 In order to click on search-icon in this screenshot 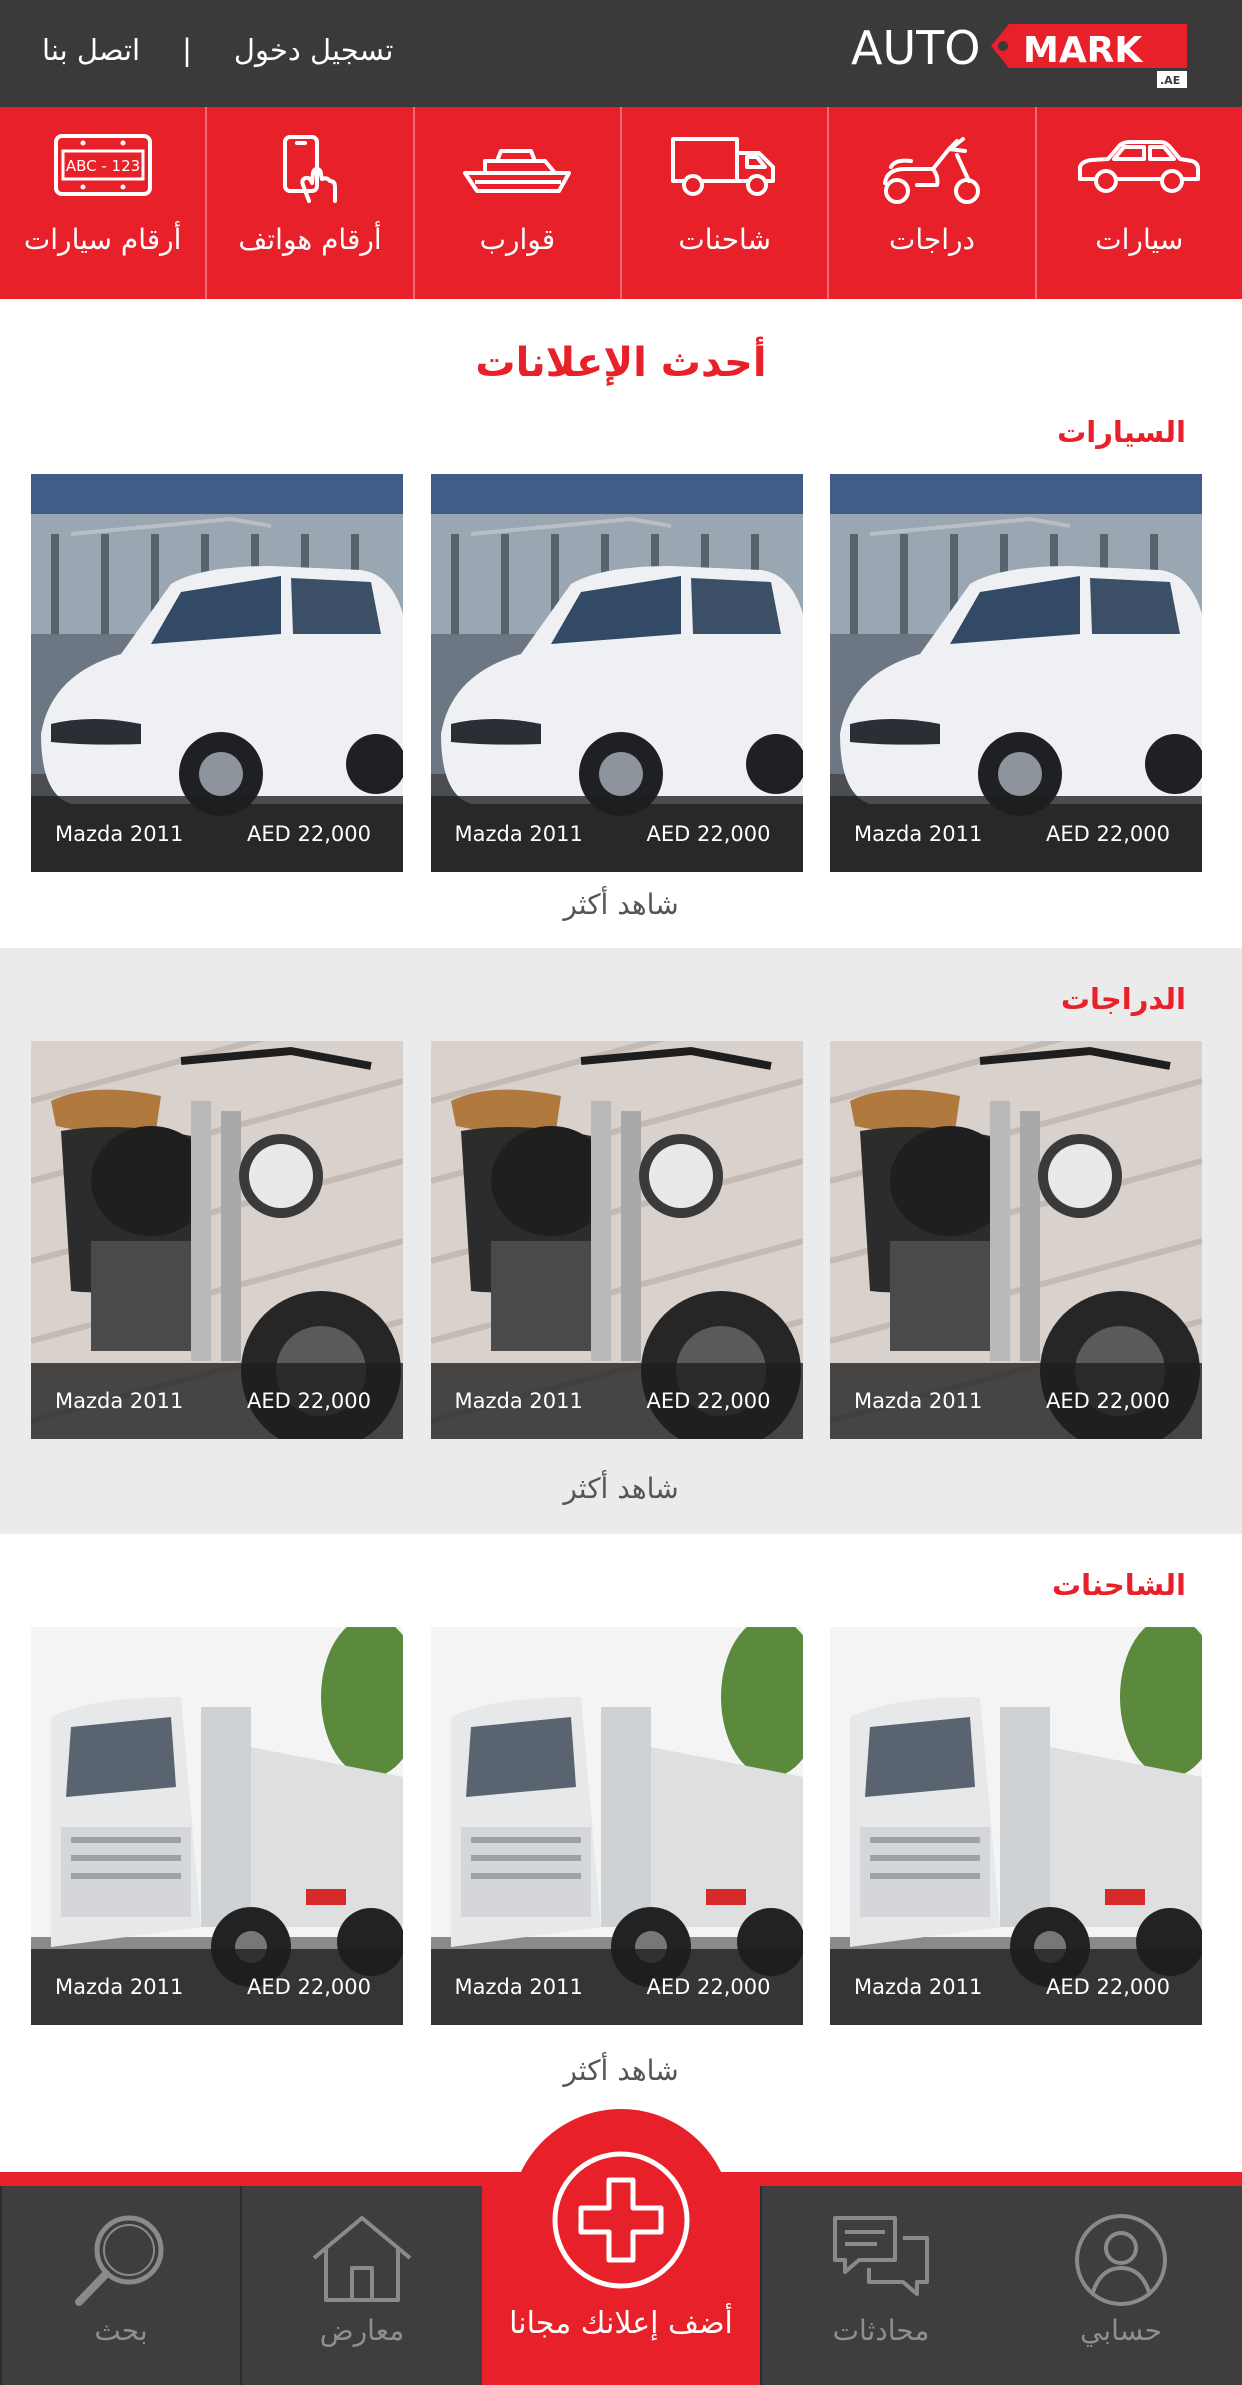, I will do `click(119, 2260)`.